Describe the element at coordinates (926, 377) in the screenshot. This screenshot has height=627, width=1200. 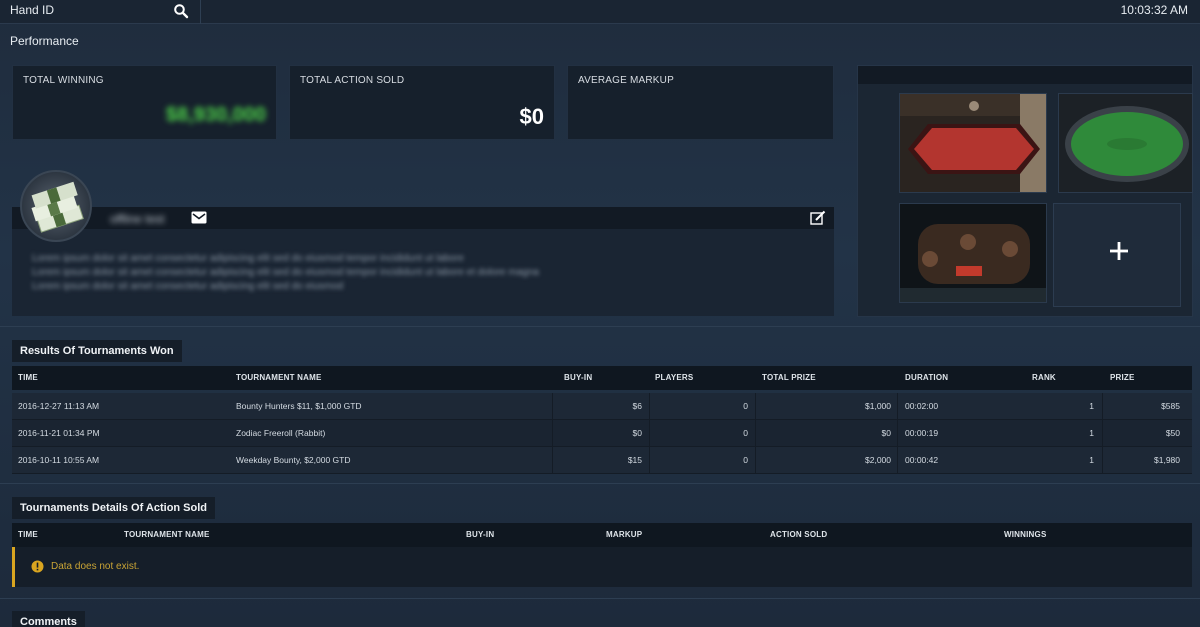
I see `col-duration: DURATION` at that location.